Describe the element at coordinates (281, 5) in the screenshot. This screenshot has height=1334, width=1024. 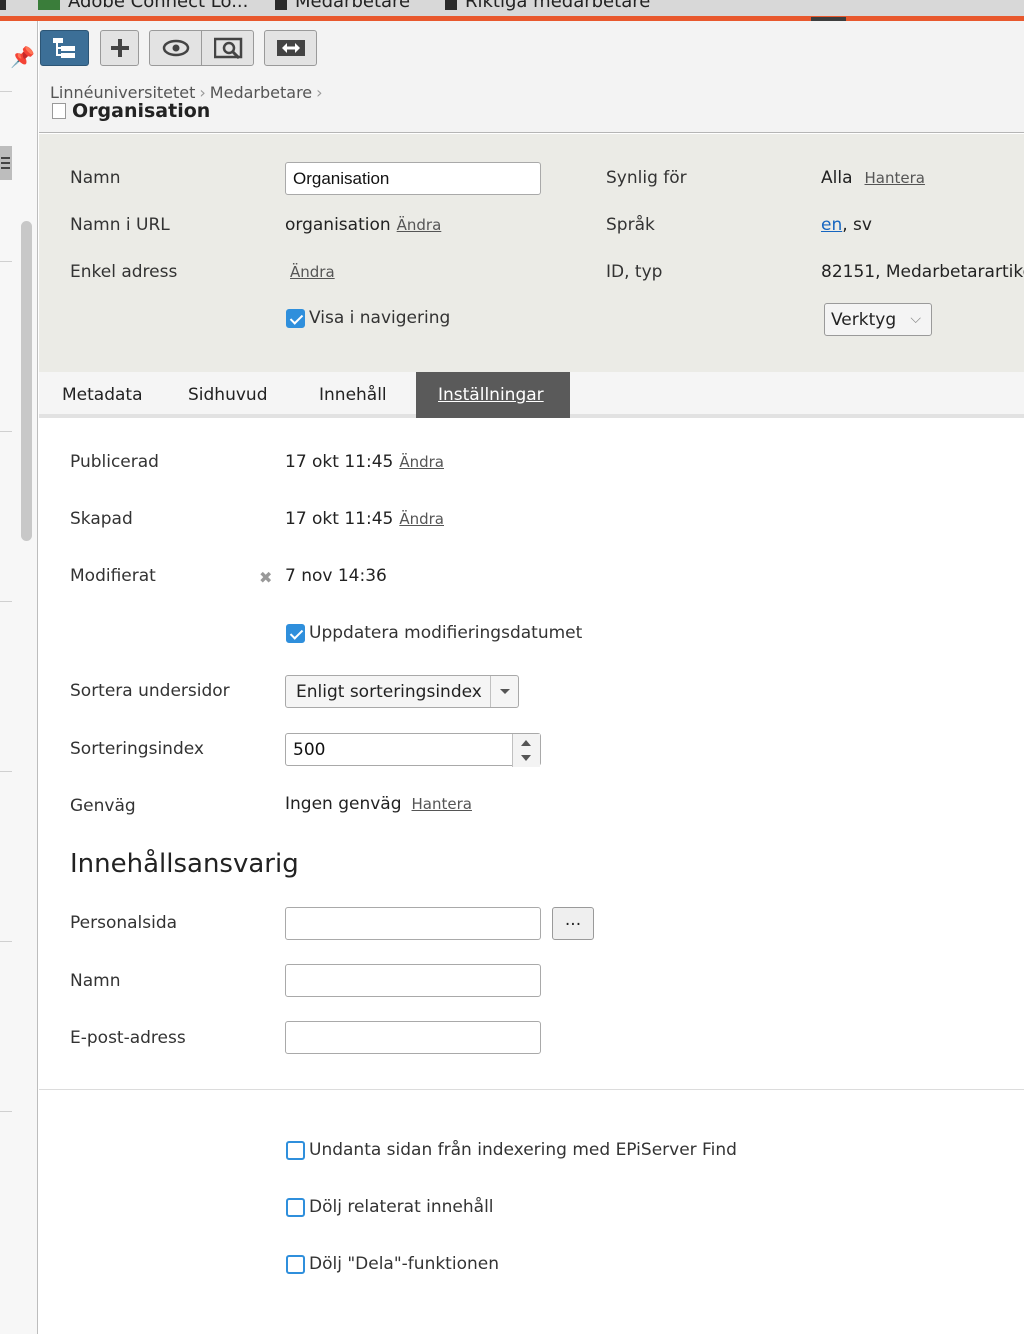
I see `page-icon` at that location.